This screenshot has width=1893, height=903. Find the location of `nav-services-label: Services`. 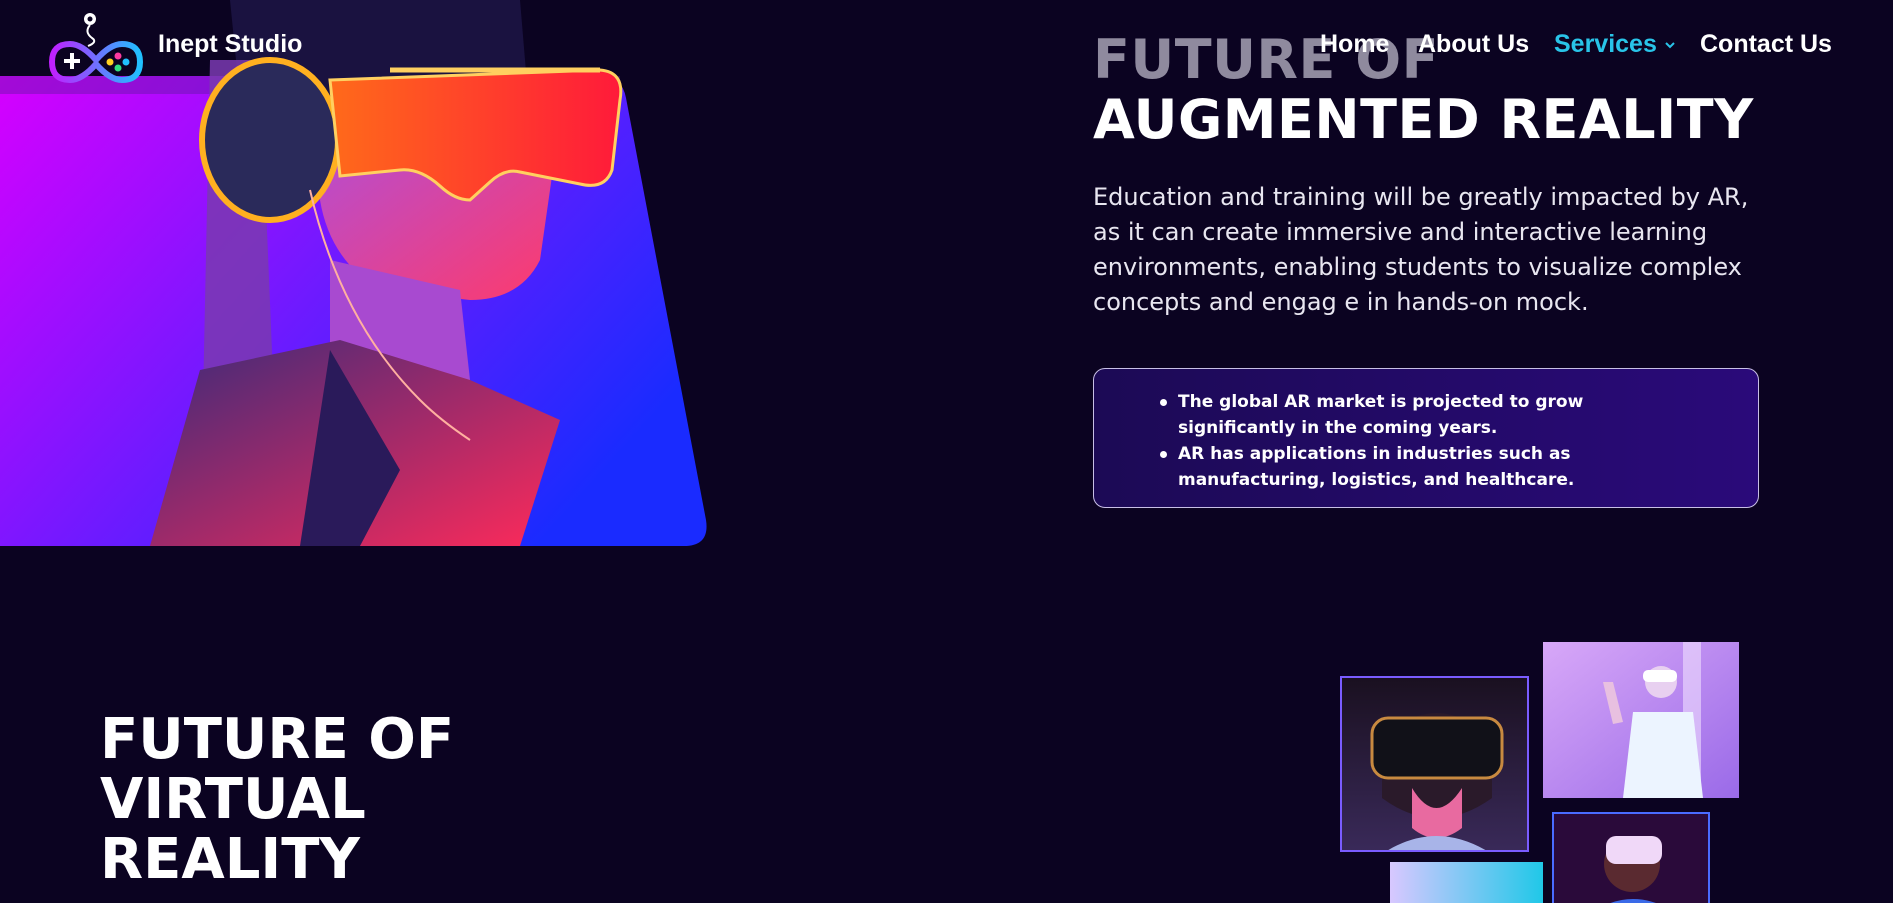

nav-services-label: Services is located at coordinates (1605, 44).